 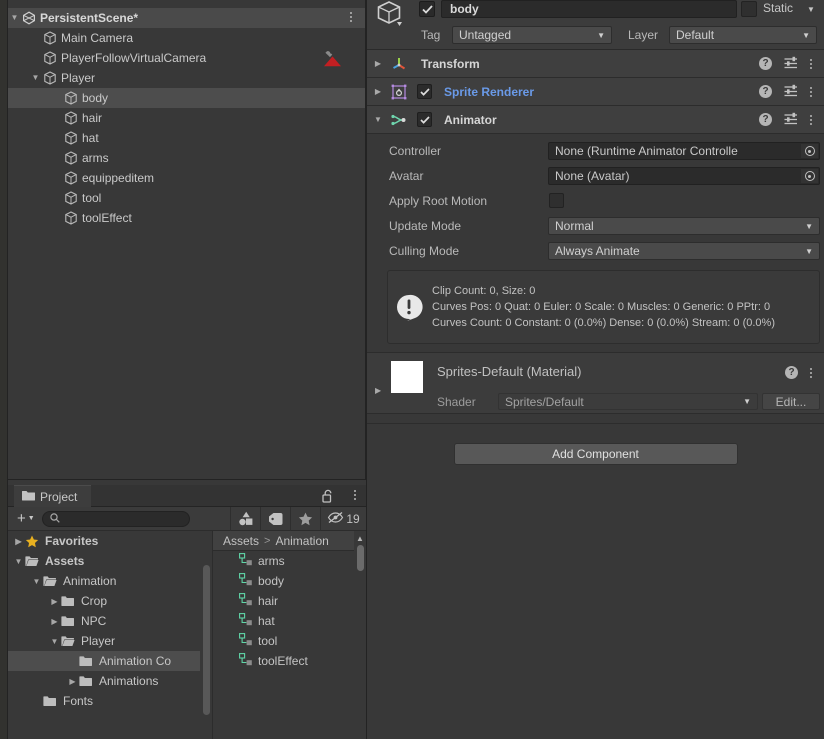 I want to click on project-tree-scrollbar, so click(x=206, y=635).